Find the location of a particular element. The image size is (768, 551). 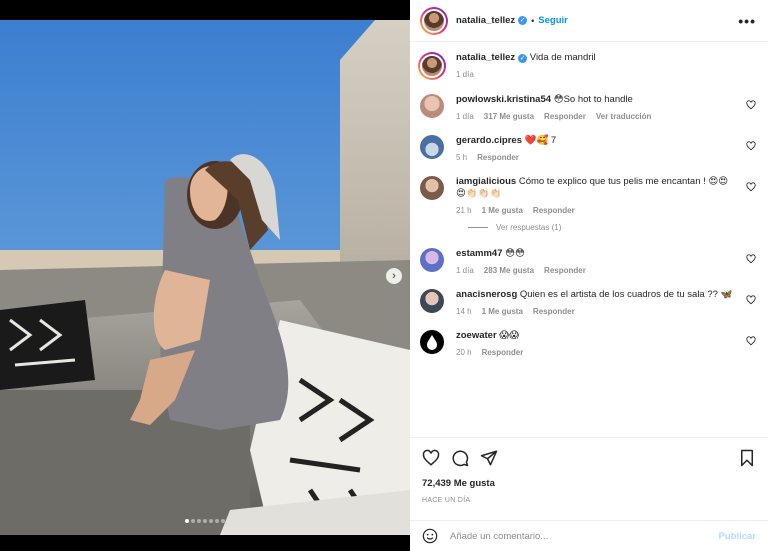

comment-time: 20 h is located at coordinates (464, 352).